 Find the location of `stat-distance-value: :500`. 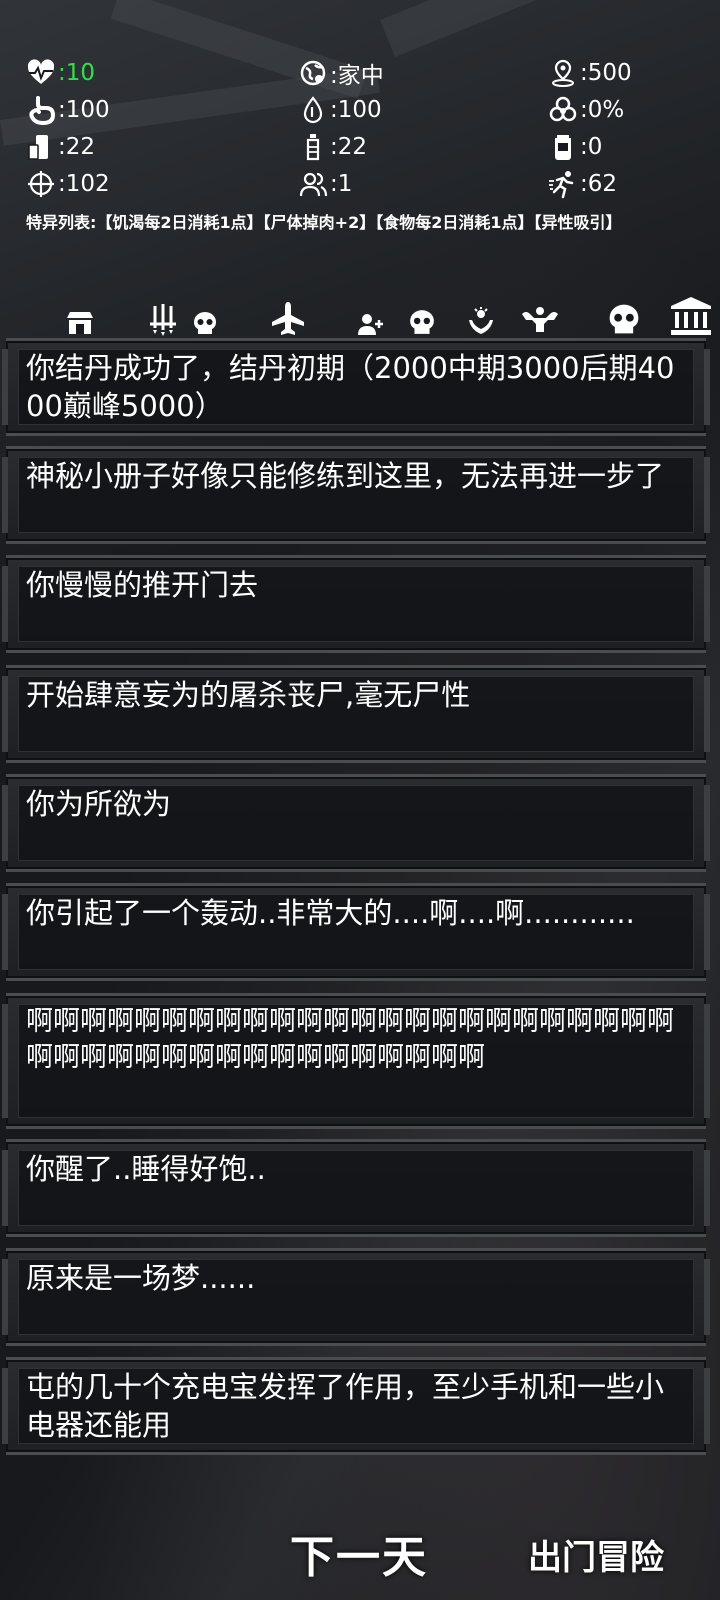

stat-distance-value: :500 is located at coordinates (606, 73).